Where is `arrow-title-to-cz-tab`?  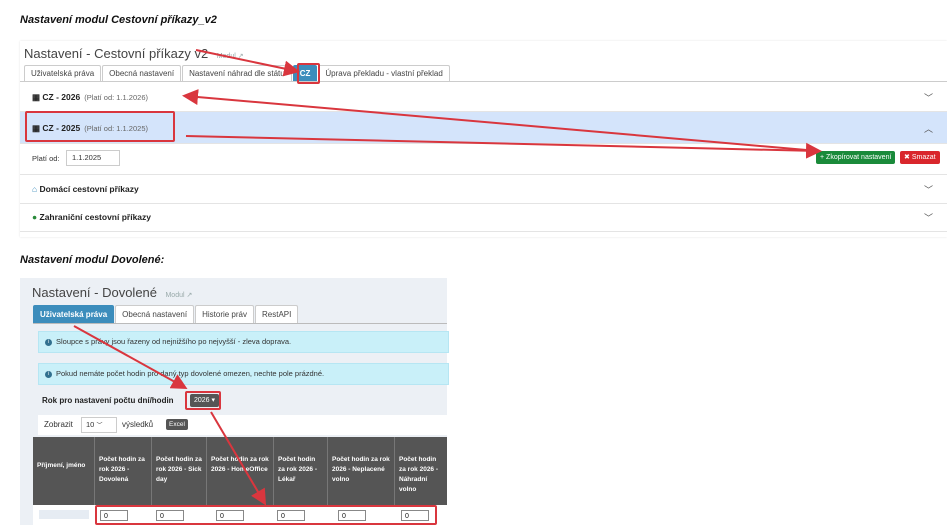 arrow-title-to-cz-tab is located at coordinates (247, 63).